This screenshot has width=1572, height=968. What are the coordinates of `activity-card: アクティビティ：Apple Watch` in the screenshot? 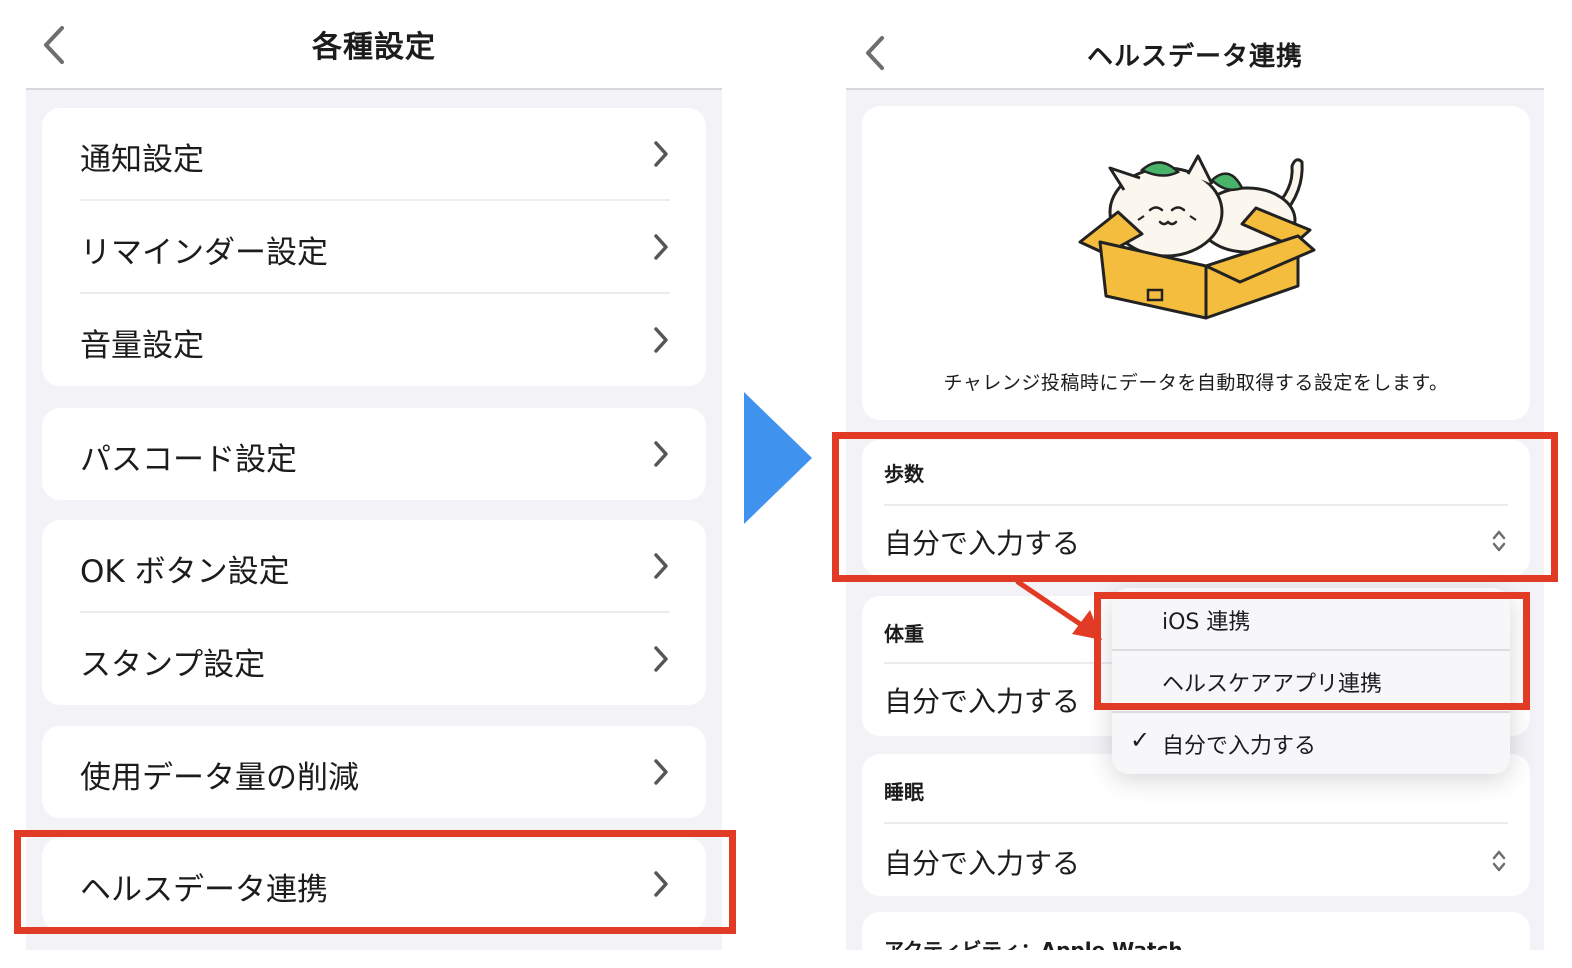 It's located at (1196, 931).